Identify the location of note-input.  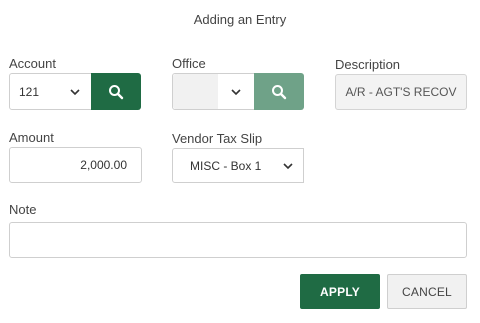
(238, 240).